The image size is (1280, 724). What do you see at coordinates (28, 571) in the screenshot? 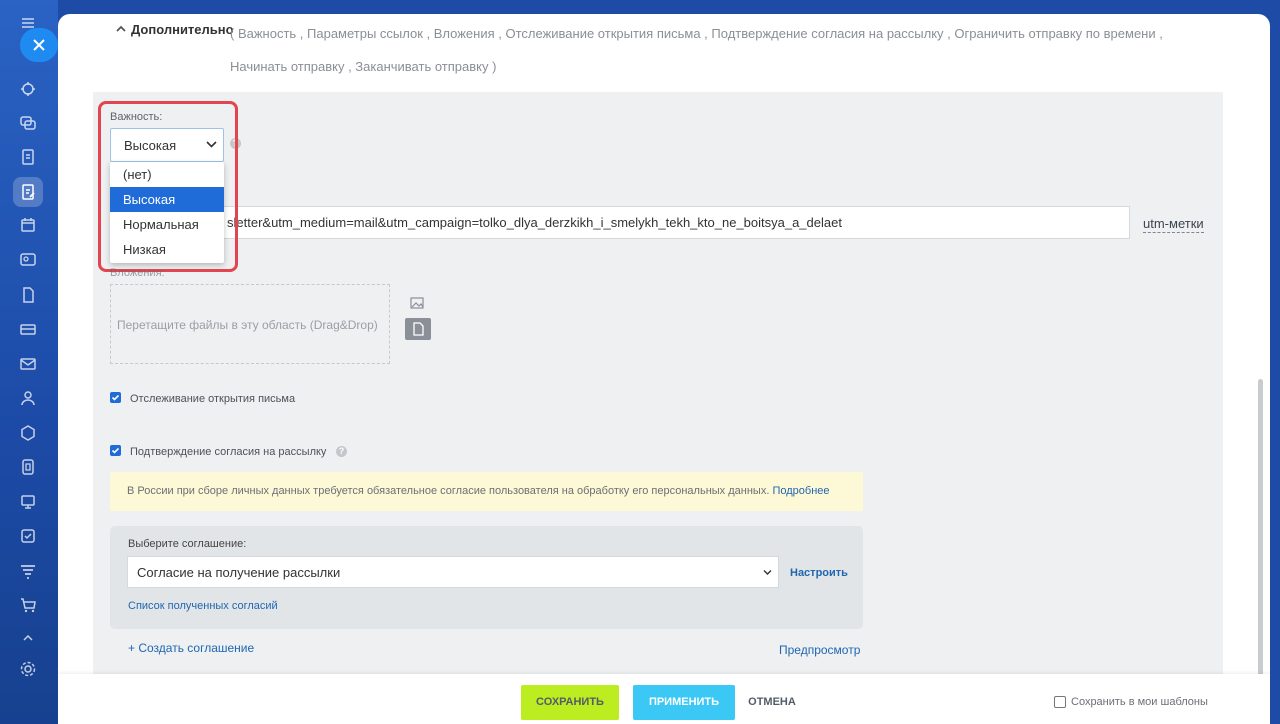
I see `sales-funnel-icon` at bounding box center [28, 571].